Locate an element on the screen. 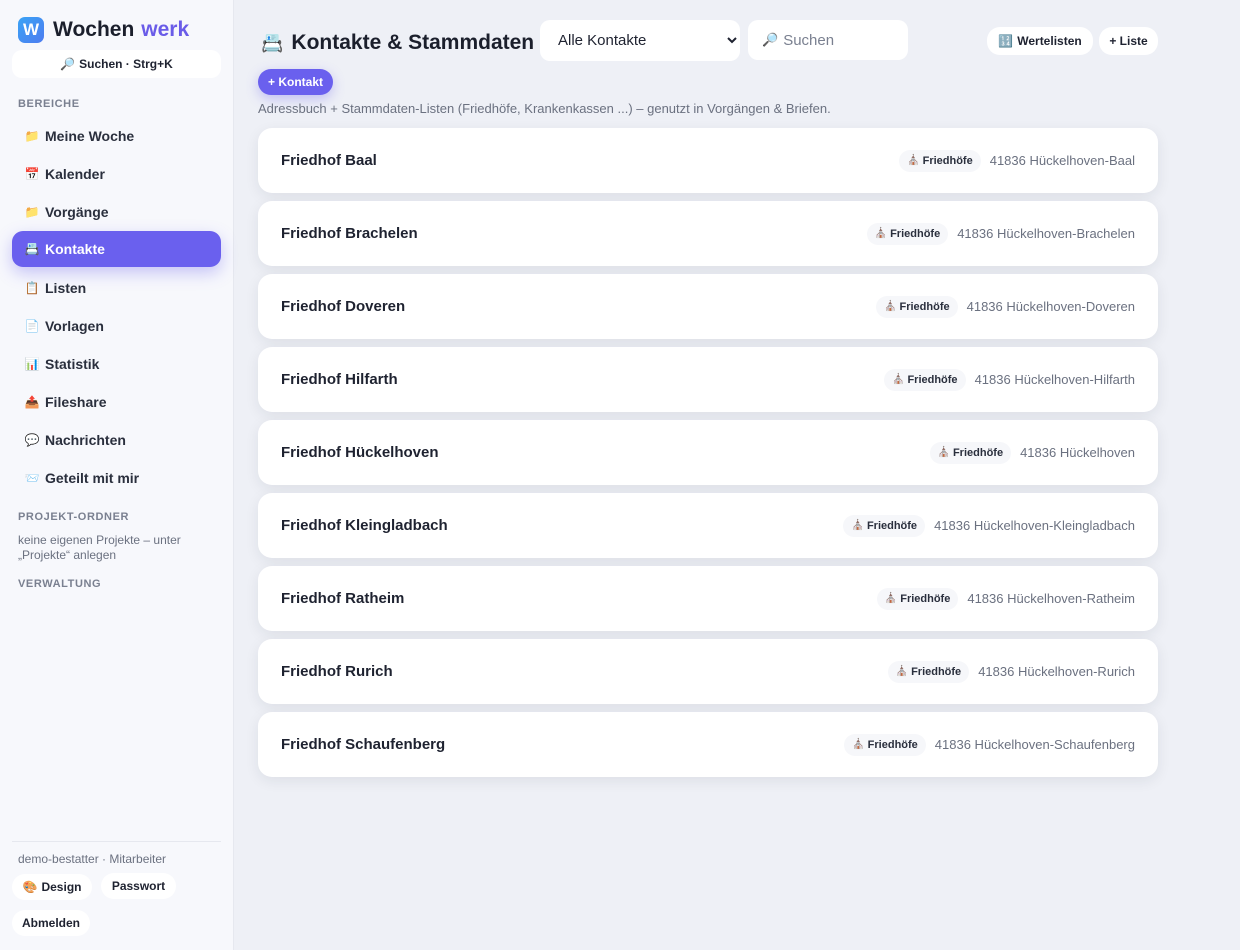 Image resolution: width=1240 pixels, height=950 pixels. bar-chart-icon: 📊 is located at coordinates (32, 364).